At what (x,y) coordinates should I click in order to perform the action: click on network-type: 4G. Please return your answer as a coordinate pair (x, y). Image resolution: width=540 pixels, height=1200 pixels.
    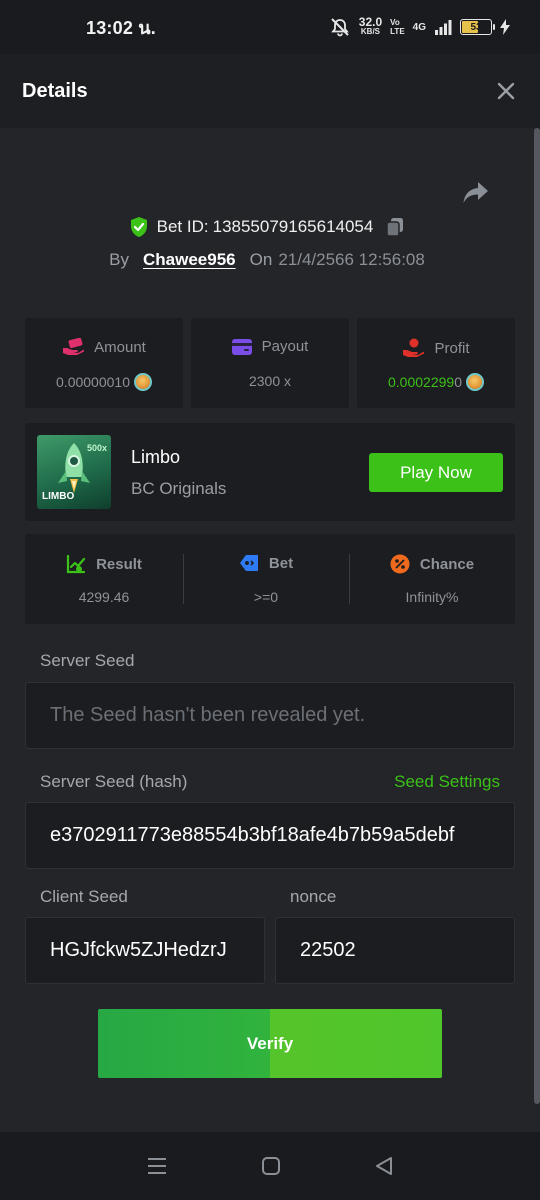
    Looking at the image, I should click on (419, 27).